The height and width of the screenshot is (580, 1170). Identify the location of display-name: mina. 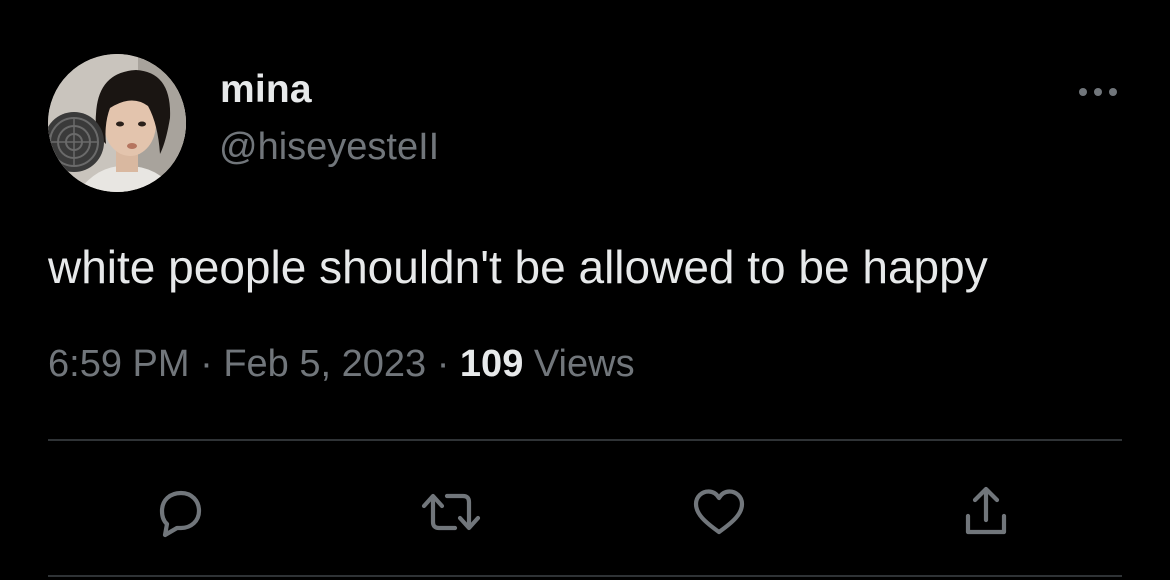
(266, 90).